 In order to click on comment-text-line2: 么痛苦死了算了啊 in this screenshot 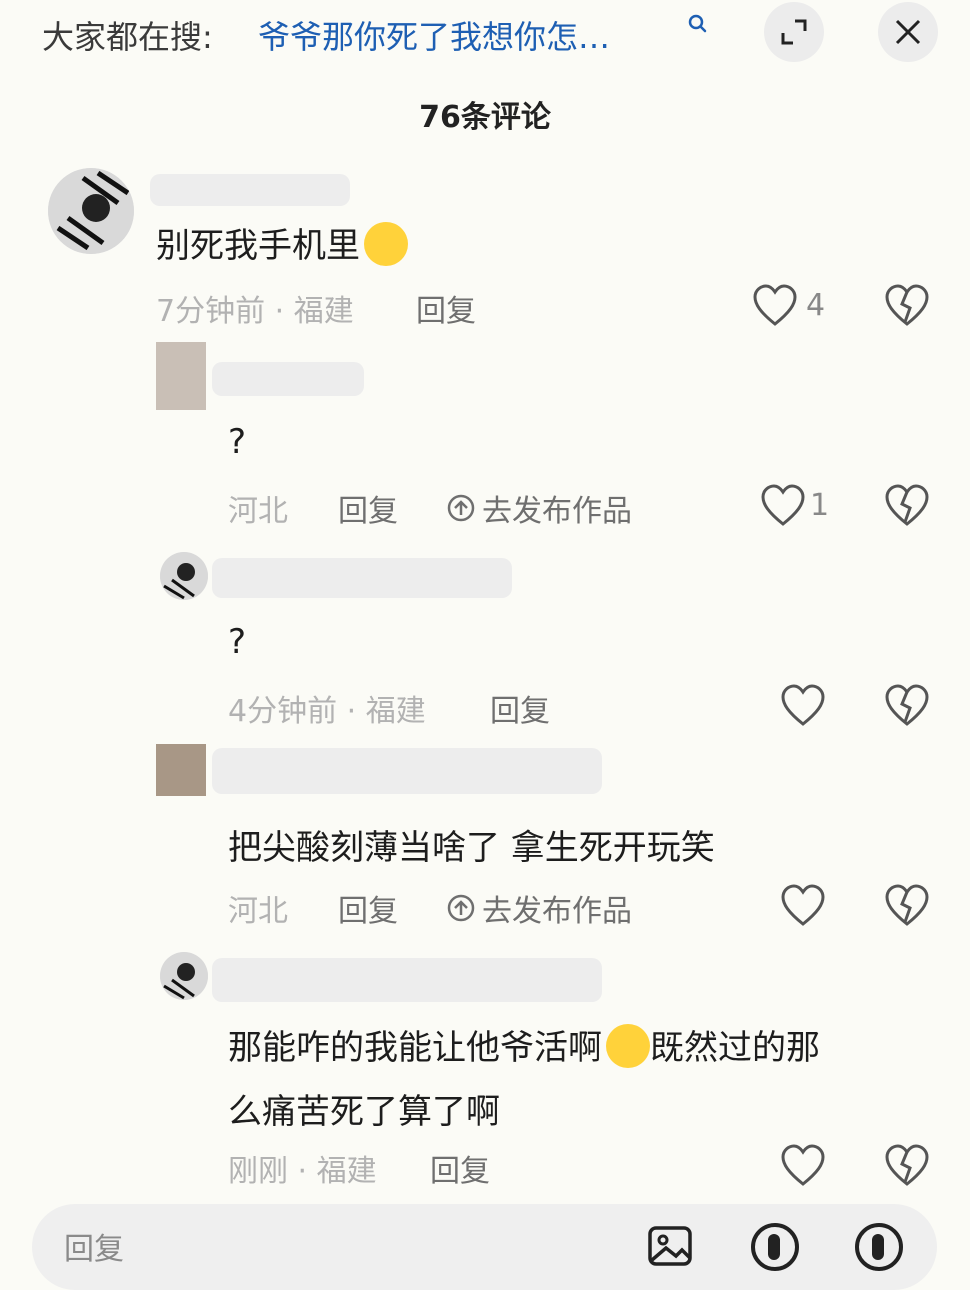, I will do `click(364, 1112)`.